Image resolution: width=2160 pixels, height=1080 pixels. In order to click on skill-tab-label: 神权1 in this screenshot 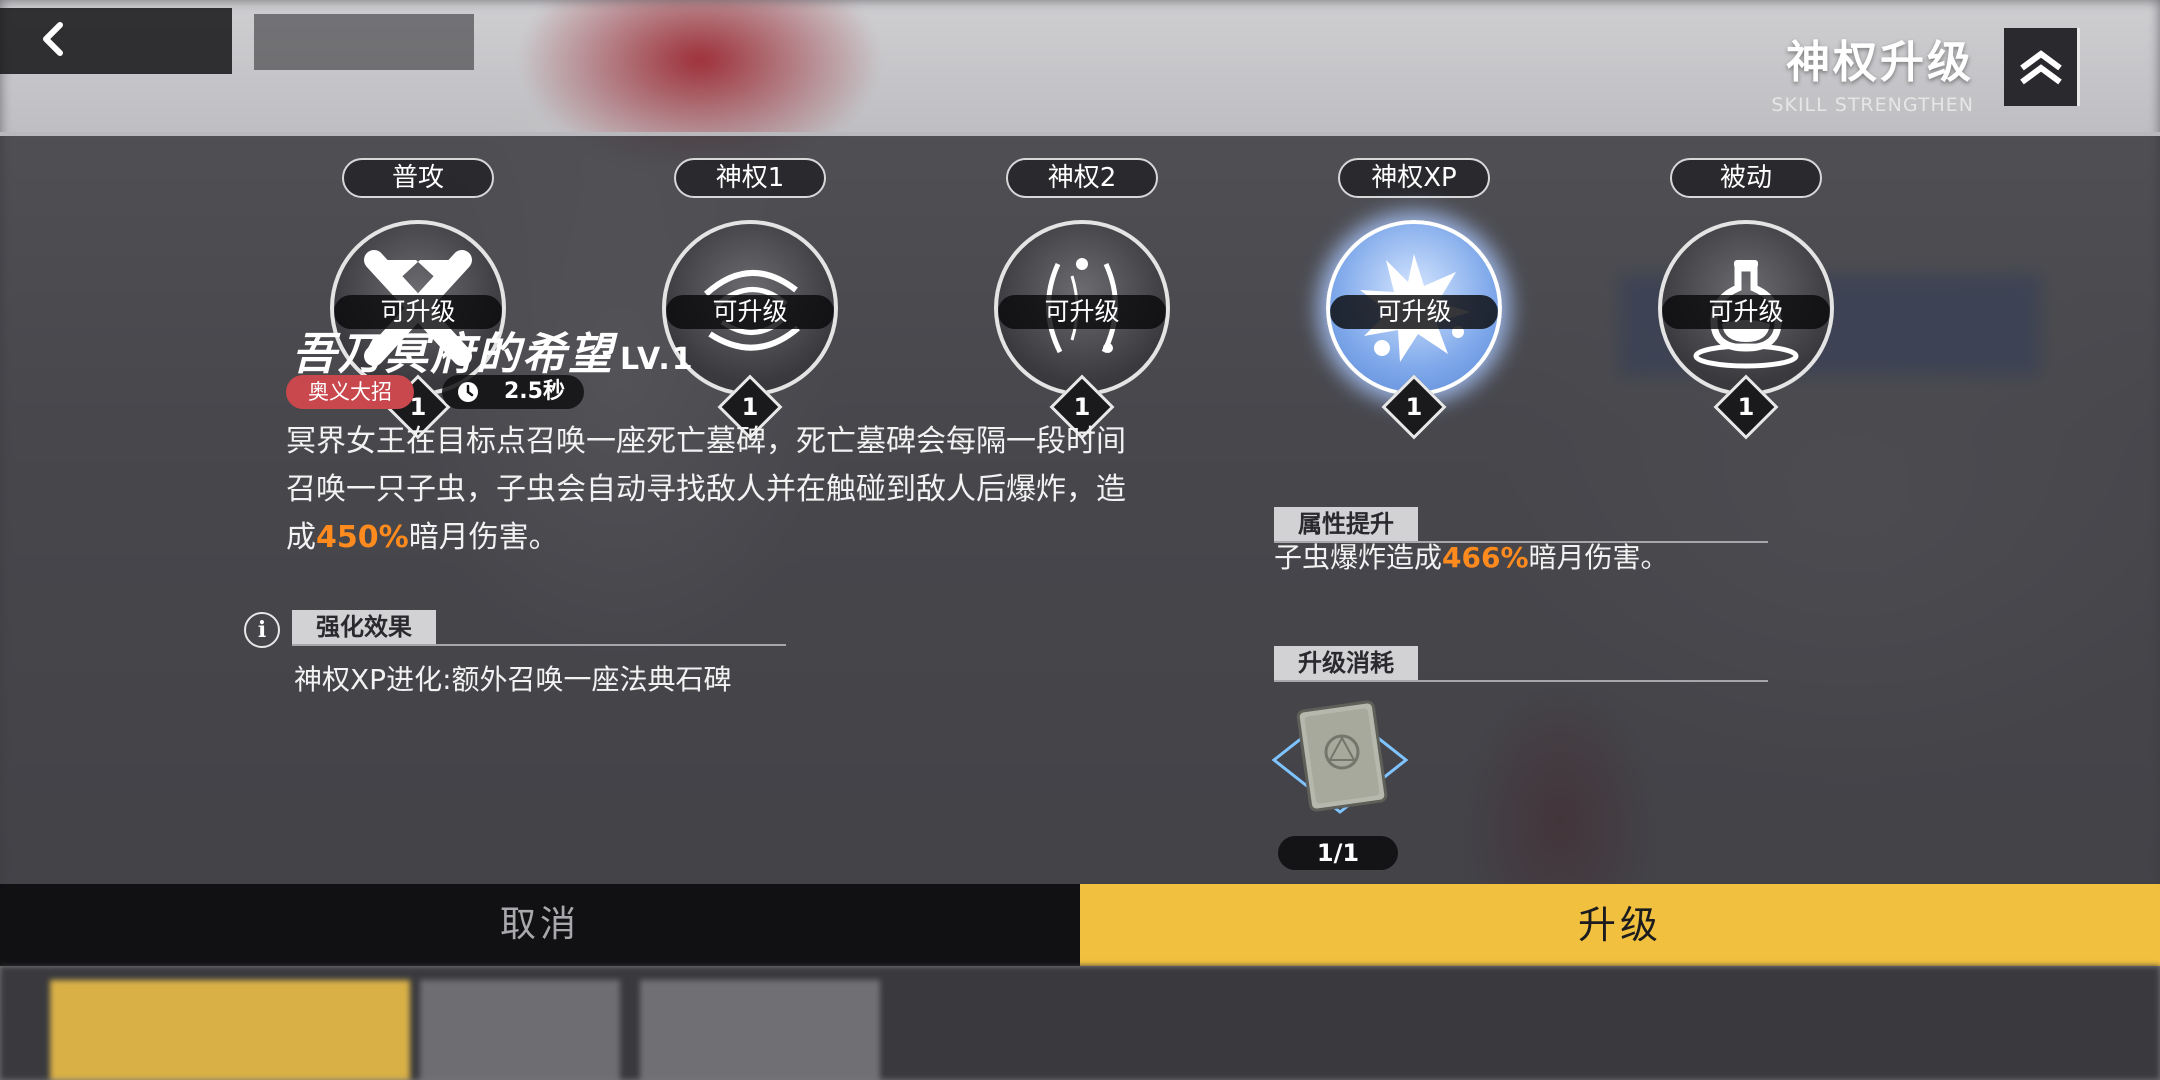, I will do `click(750, 178)`.